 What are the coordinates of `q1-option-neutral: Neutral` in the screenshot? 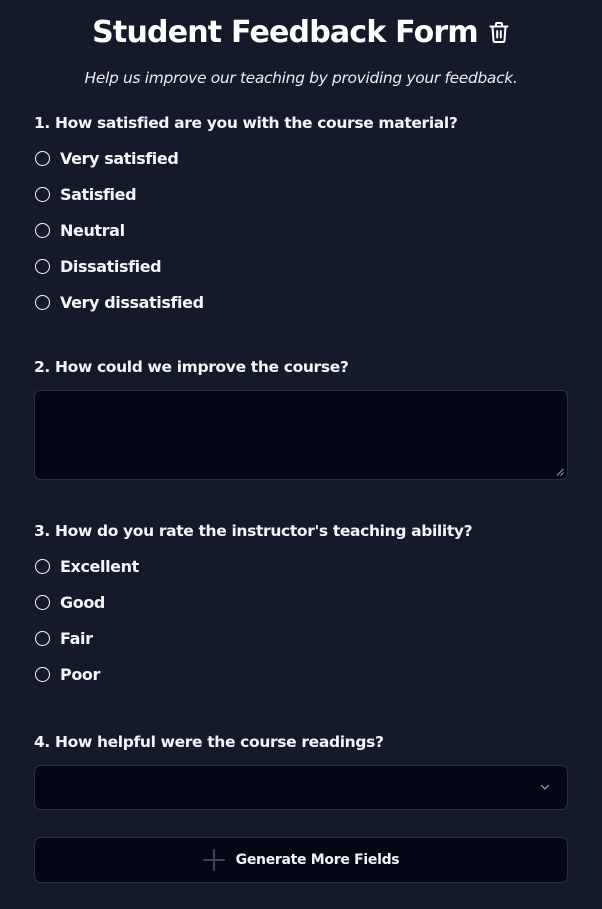 It's located at (301, 230).